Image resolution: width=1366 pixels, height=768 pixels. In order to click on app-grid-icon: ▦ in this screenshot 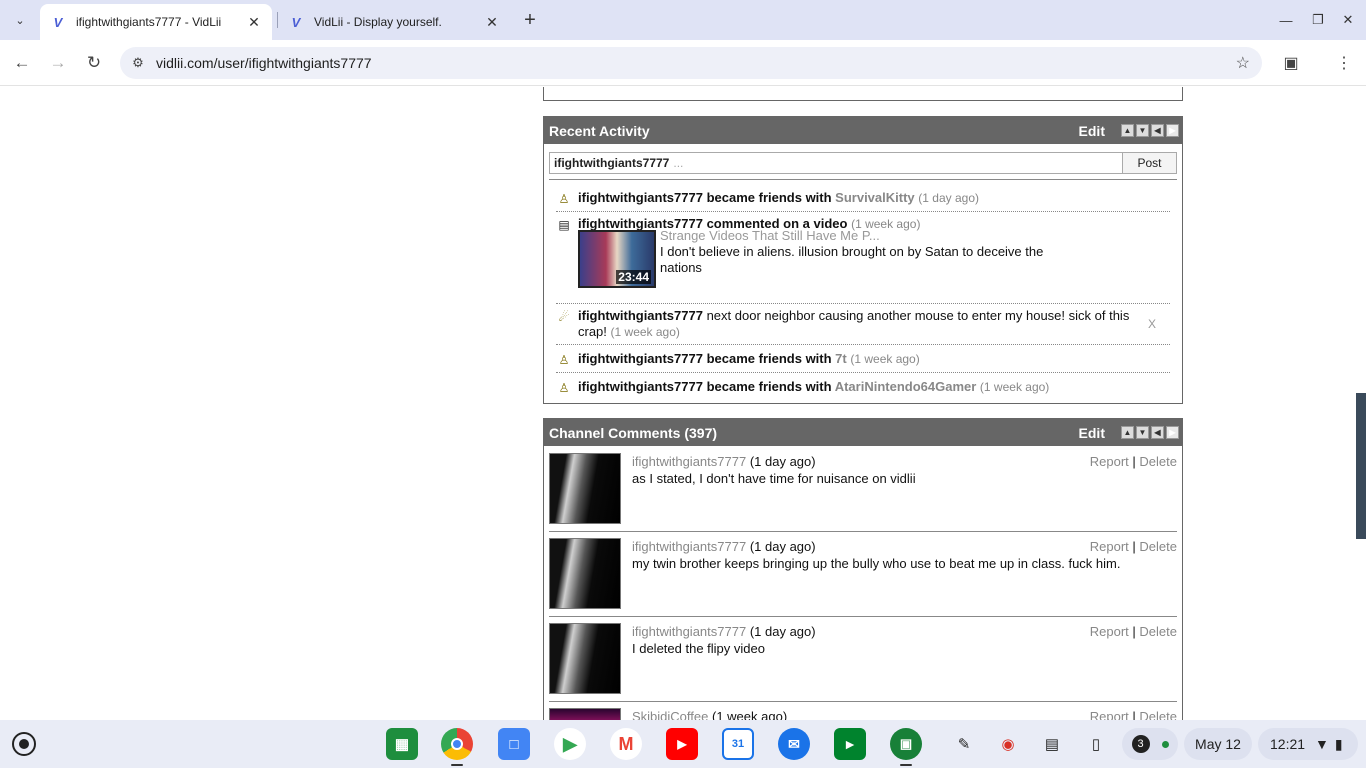, I will do `click(402, 744)`.